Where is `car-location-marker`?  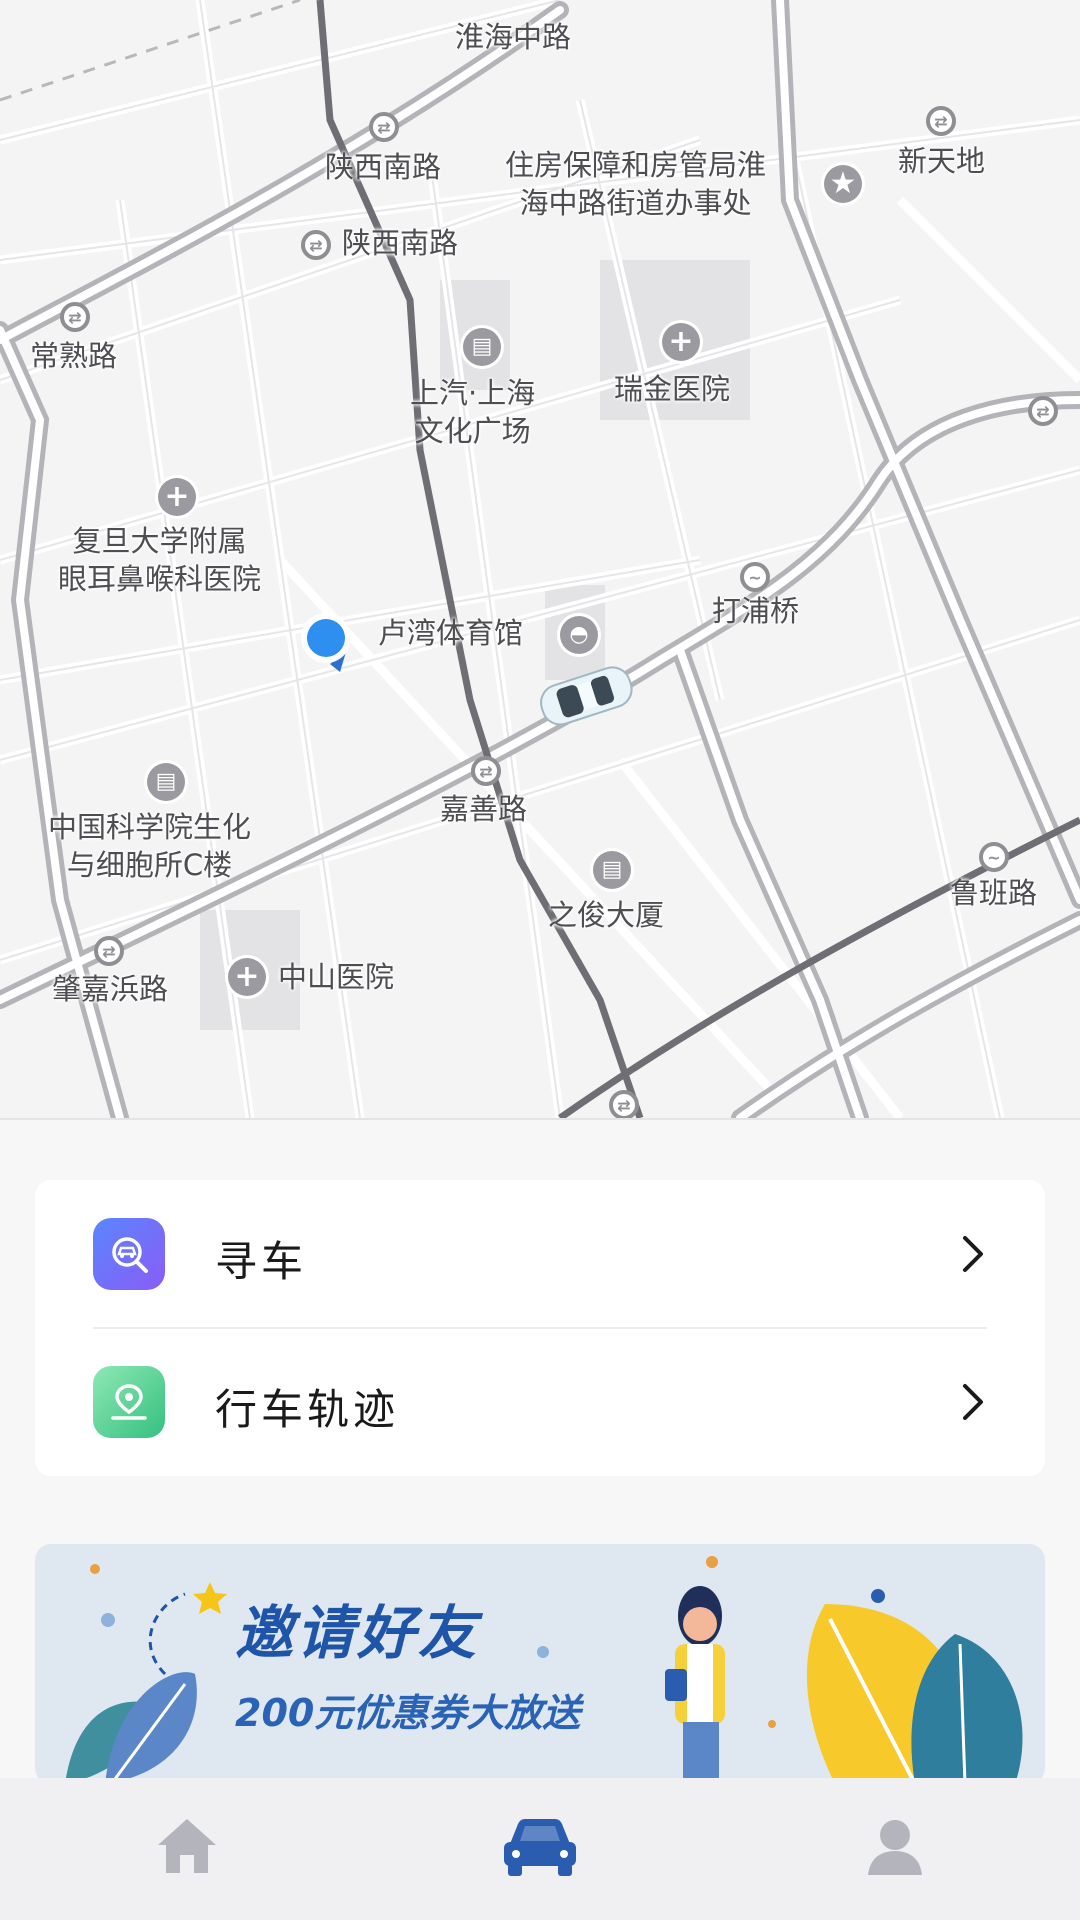
car-location-marker is located at coordinates (586, 695).